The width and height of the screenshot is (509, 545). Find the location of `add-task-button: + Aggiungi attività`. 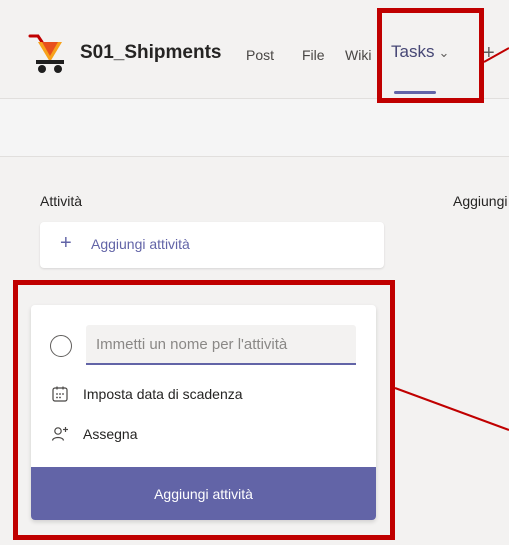

add-task-button: + Aggiungi attività is located at coordinates (212, 245).